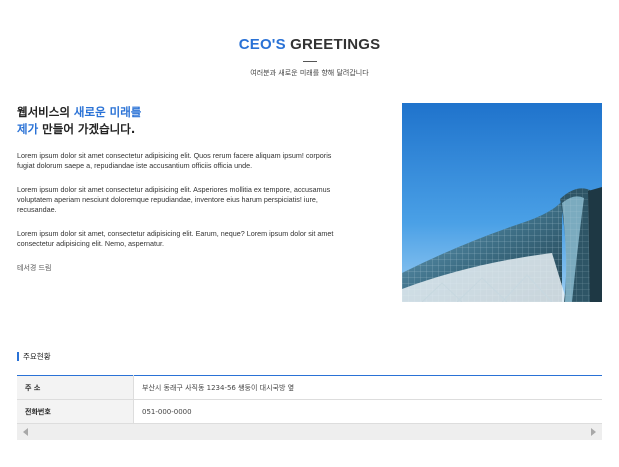 This screenshot has width=619, height=467. Describe the element at coordinates (45, 112) in the screenshot. I see `headline-line1-plain: 웹서비스의` at that location.